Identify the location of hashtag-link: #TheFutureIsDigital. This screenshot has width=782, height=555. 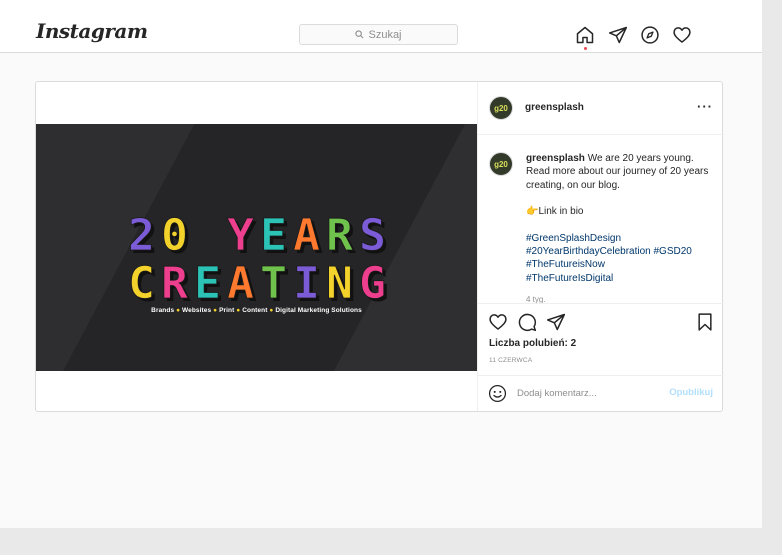
(621, 278).